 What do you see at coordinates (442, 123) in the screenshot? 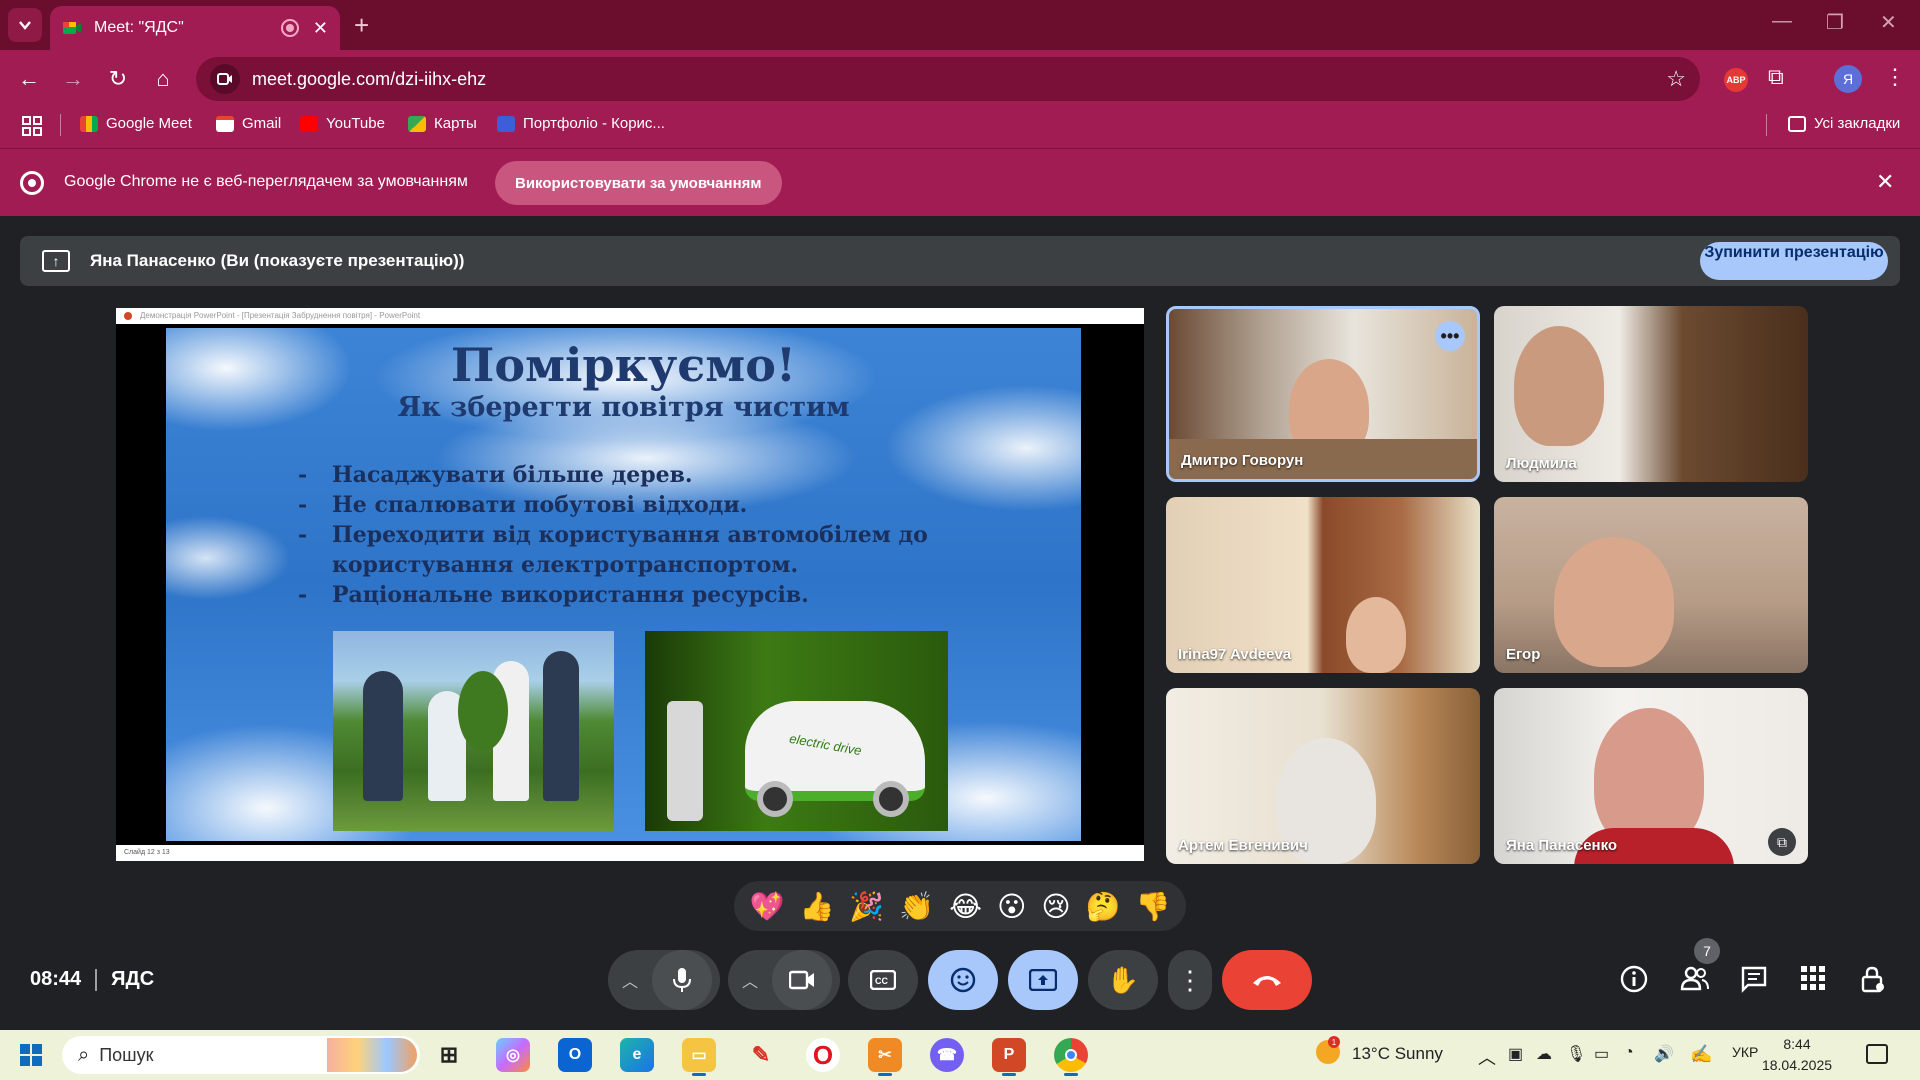
I see `bookmark-maps: Карты` at bounding box center [442, 123].